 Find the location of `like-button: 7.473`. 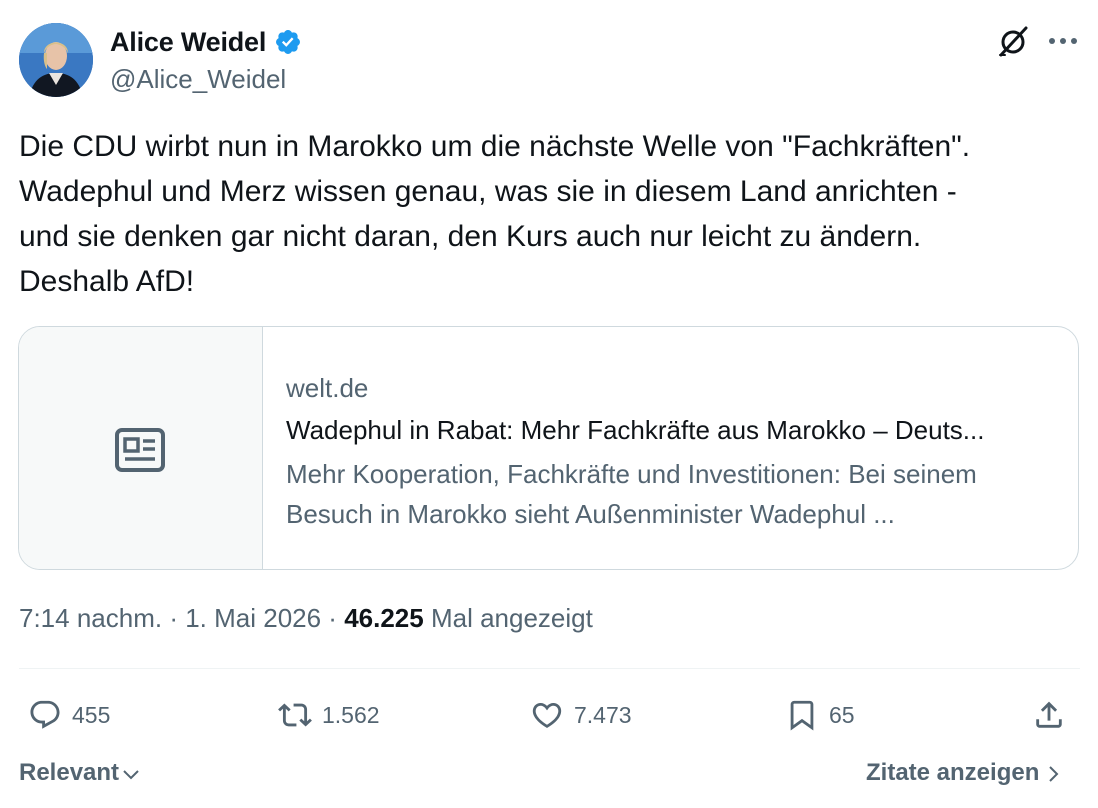

like-button: 7.473 is located at coordinates (581, 715).